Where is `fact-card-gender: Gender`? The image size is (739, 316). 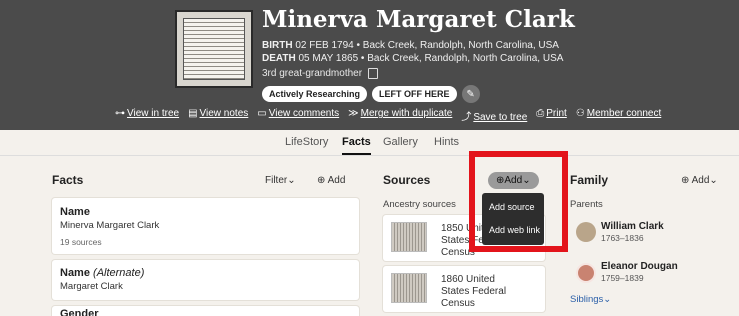 fact-card-gender: Gender is located at coordinates (205, 311).